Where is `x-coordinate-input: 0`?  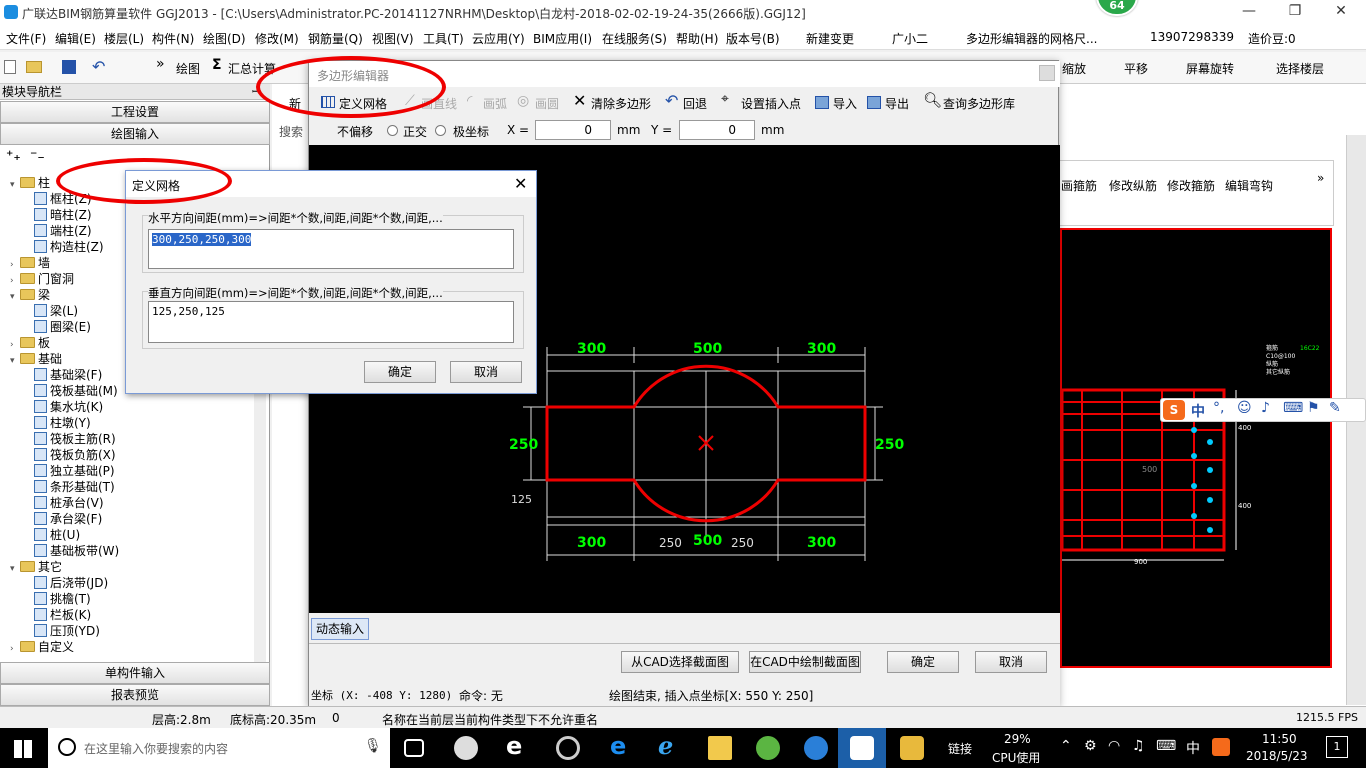
x-coordinate-input: 0 is located at coordinates (573, 130).